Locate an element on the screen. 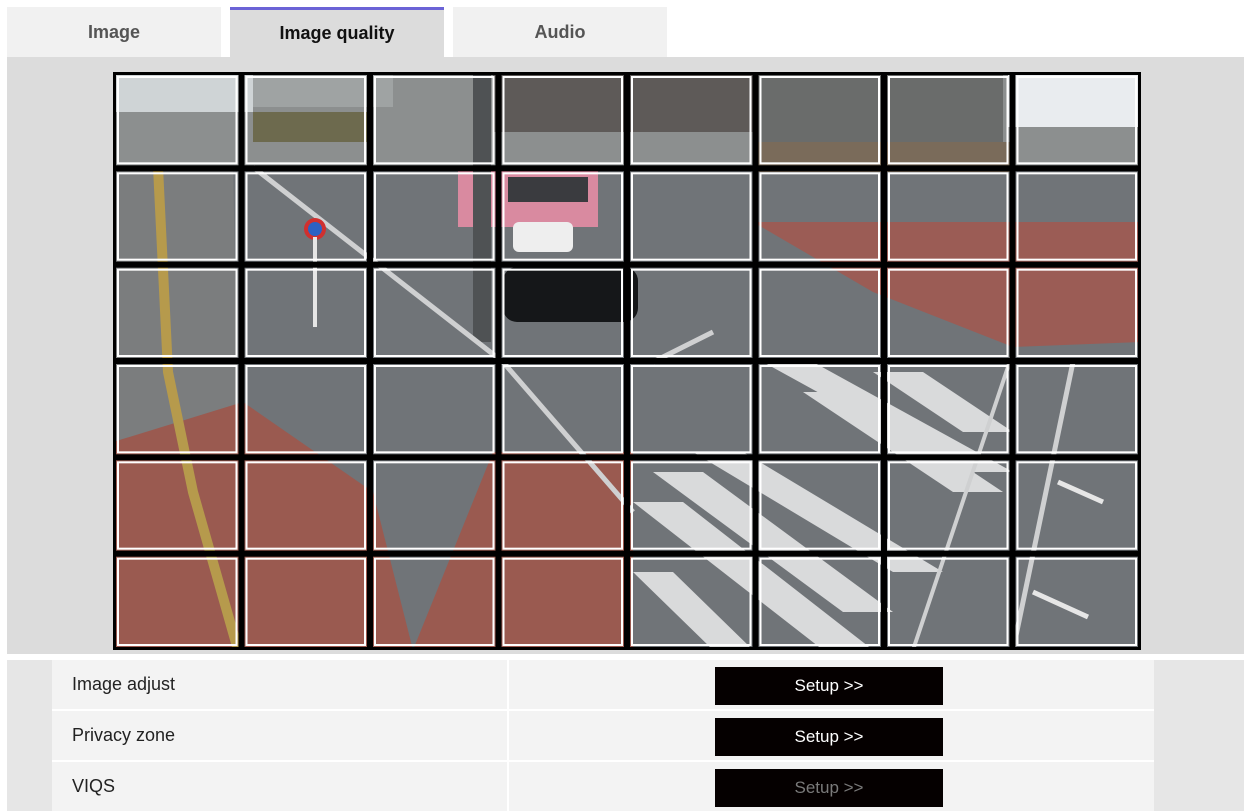  tab-audio: Audio is located at coordinates (560, 32).